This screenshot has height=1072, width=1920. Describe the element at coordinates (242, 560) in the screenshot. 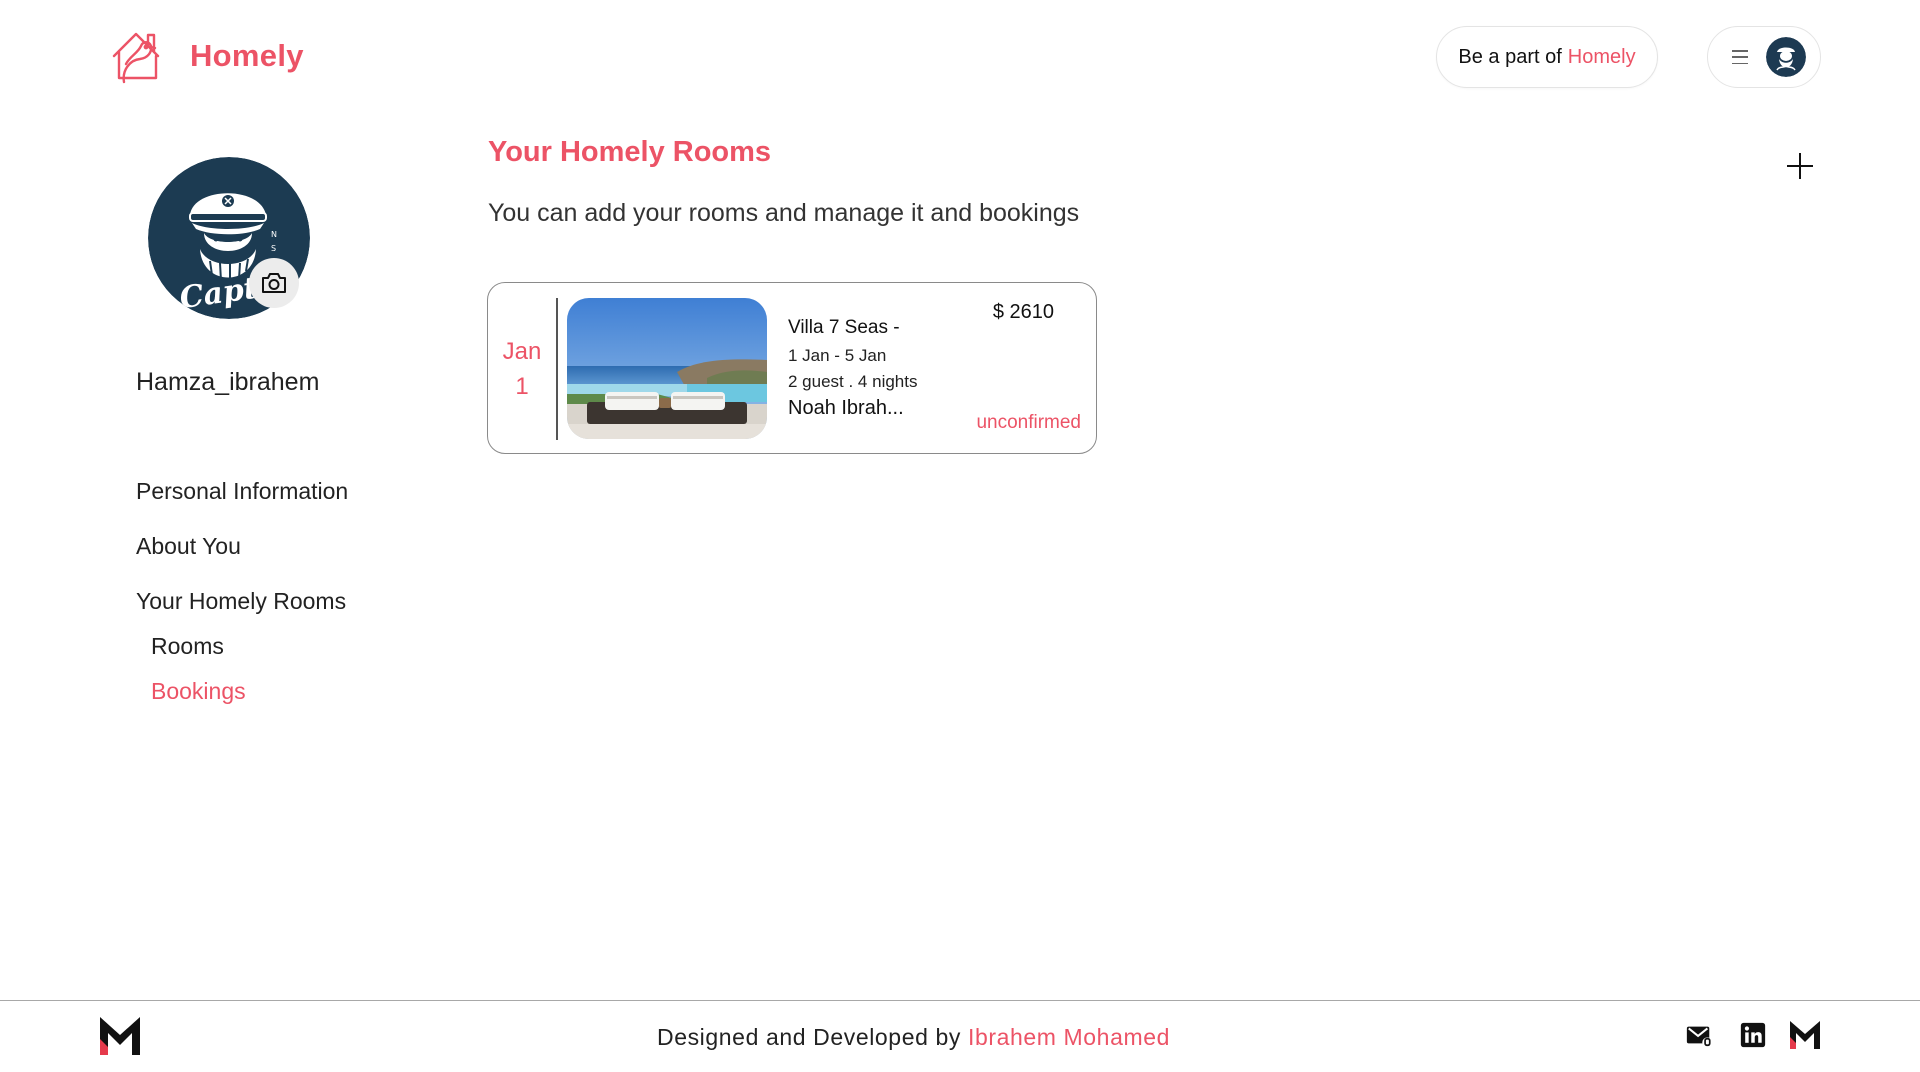

I see `sidebar-item-about-you: About You` at that location.